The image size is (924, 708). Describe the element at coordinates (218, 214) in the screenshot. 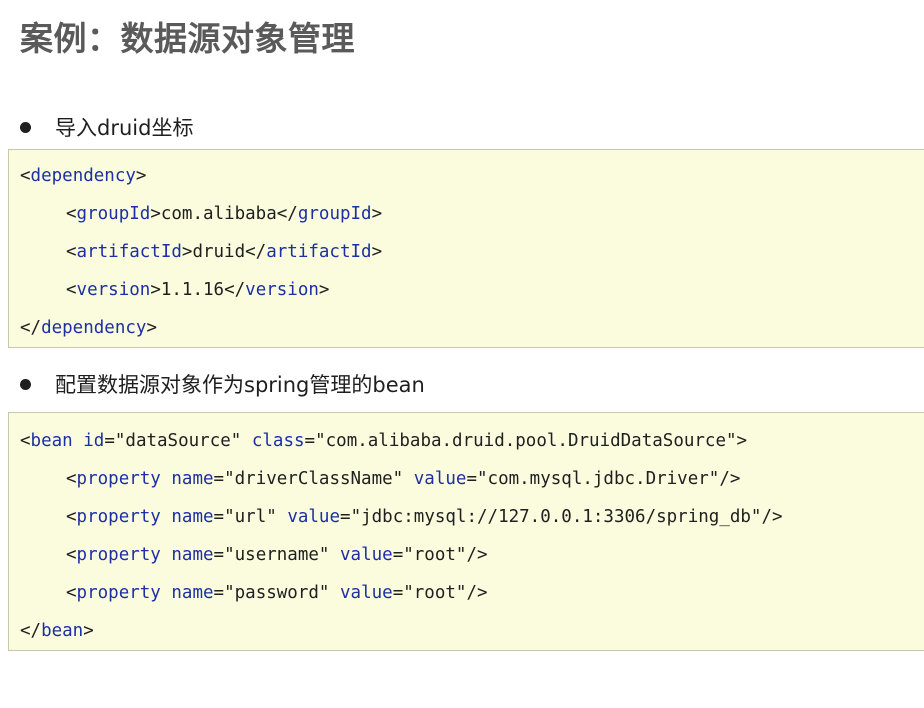

I see `xml-text: com.alibaba` at that location.